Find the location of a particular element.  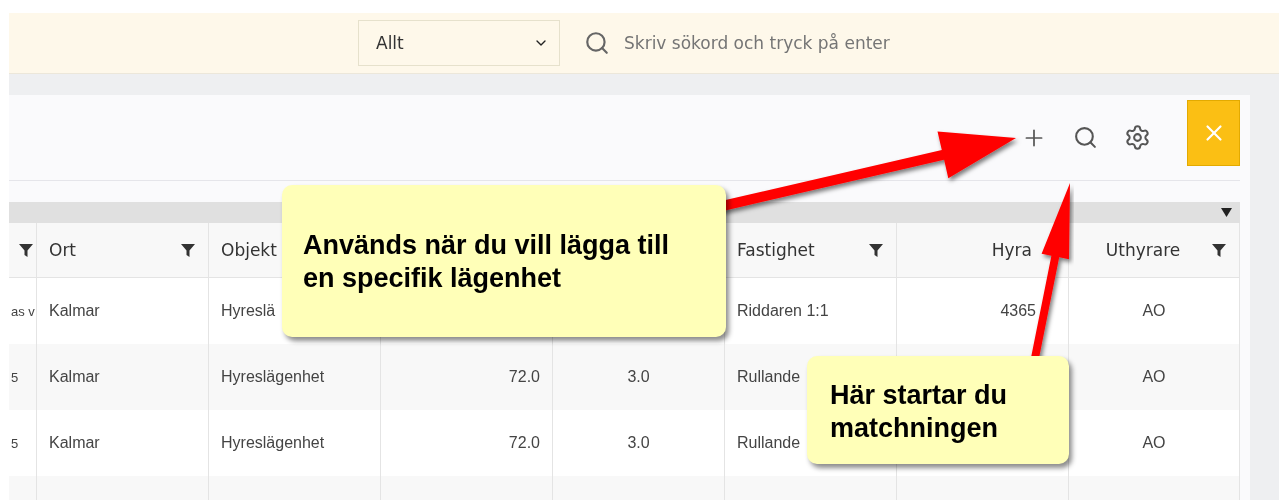

callout-tooltip: Används när du vill lägga till en specifik lägenhet is located at coordinates (504, 261).